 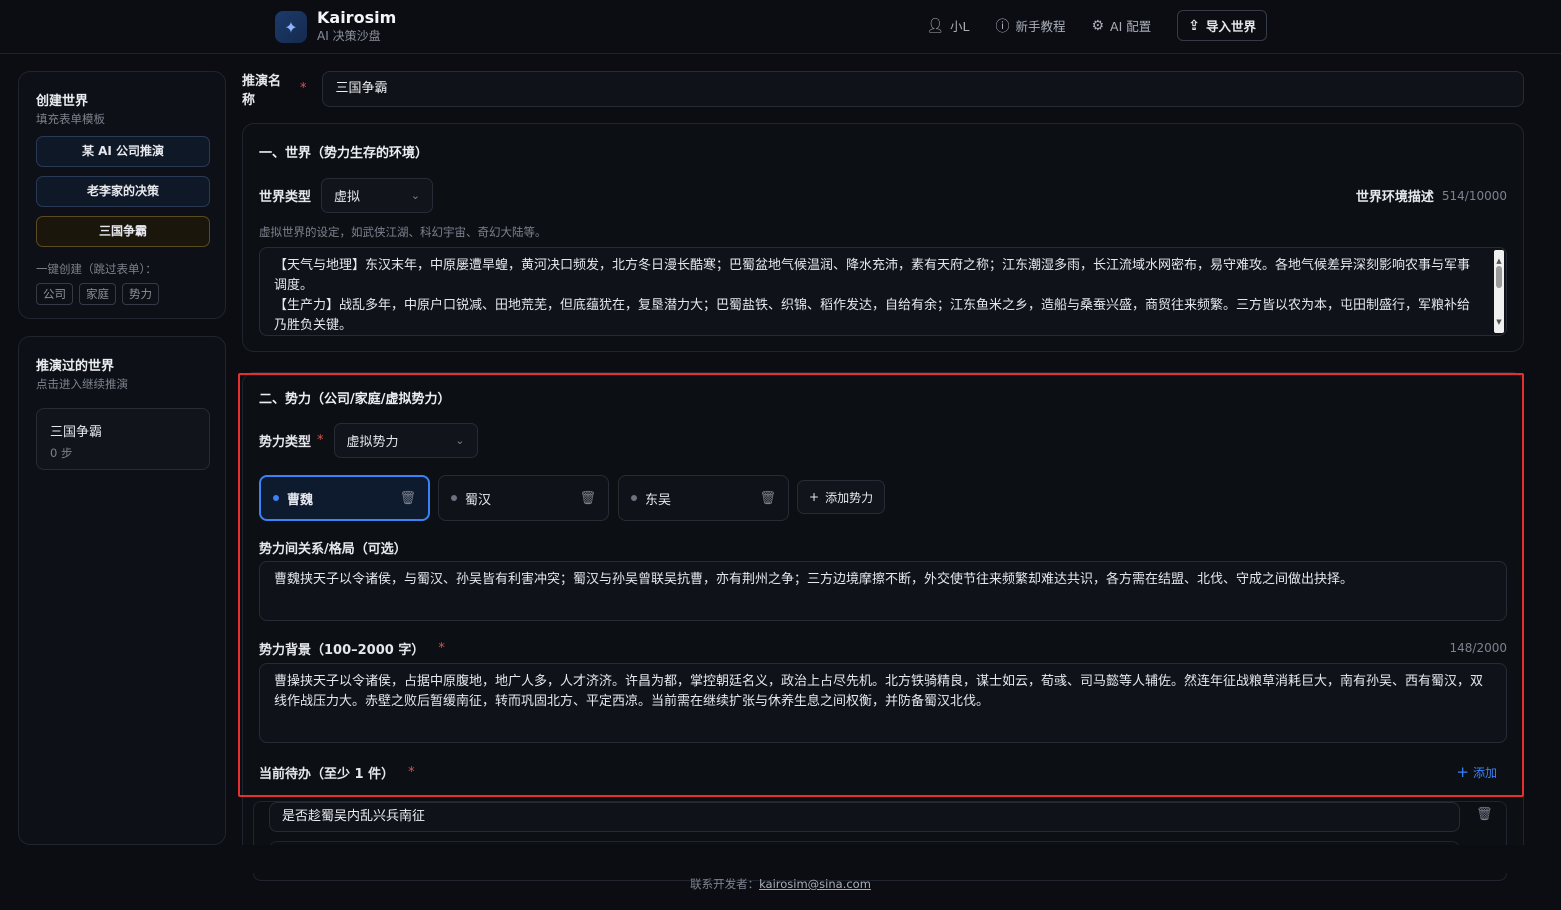 I want to click on world-type-row: 世界类型 虚拟 ⌄, so click(x=346, y=195).